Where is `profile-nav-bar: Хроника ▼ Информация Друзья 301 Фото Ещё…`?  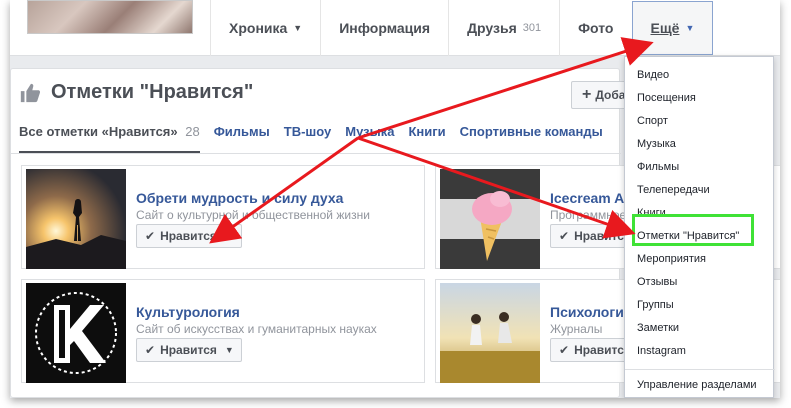
profile-nav-bar: Хроника ▼ Информация Друзья 301 Фото Ещё… is located at coordinates (395, 28).